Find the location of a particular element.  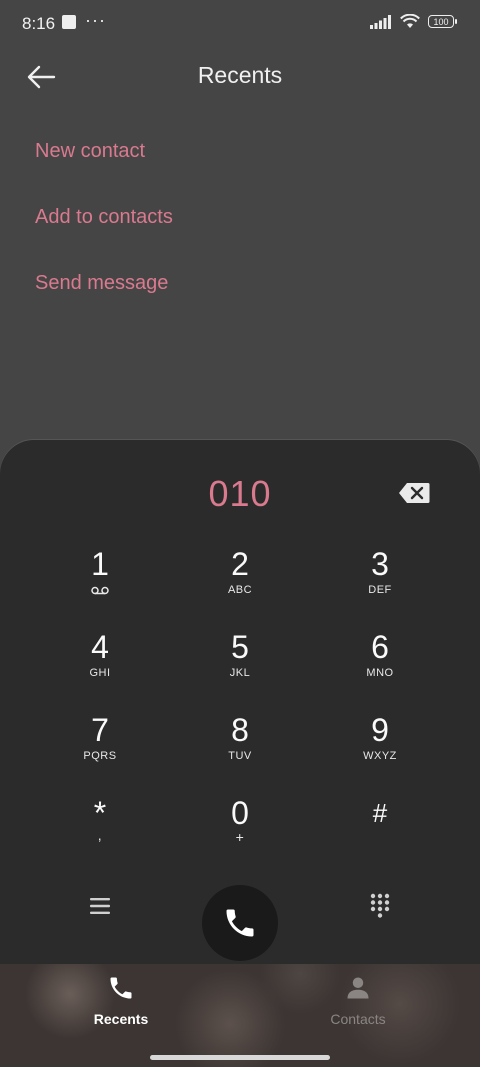

status-time: 8:16 is located at coordinates (39, 23).